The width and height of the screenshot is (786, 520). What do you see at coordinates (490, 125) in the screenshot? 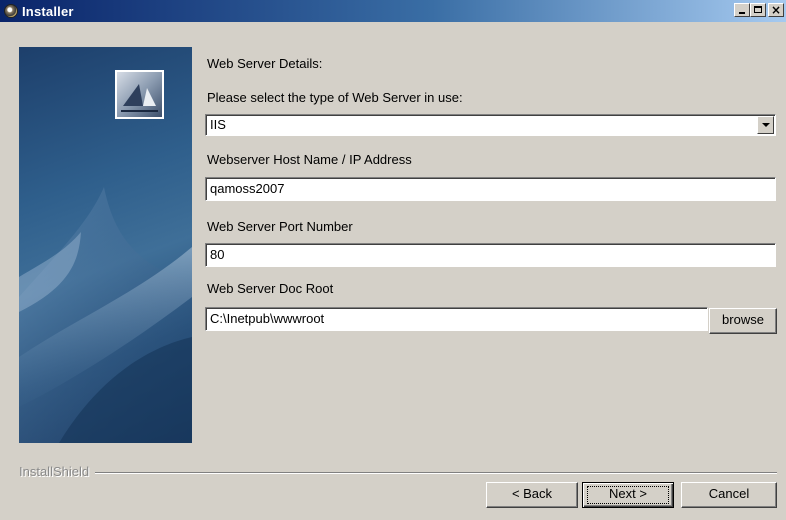
I see `server-type-select: IIS` at bounding box center [490, 125].